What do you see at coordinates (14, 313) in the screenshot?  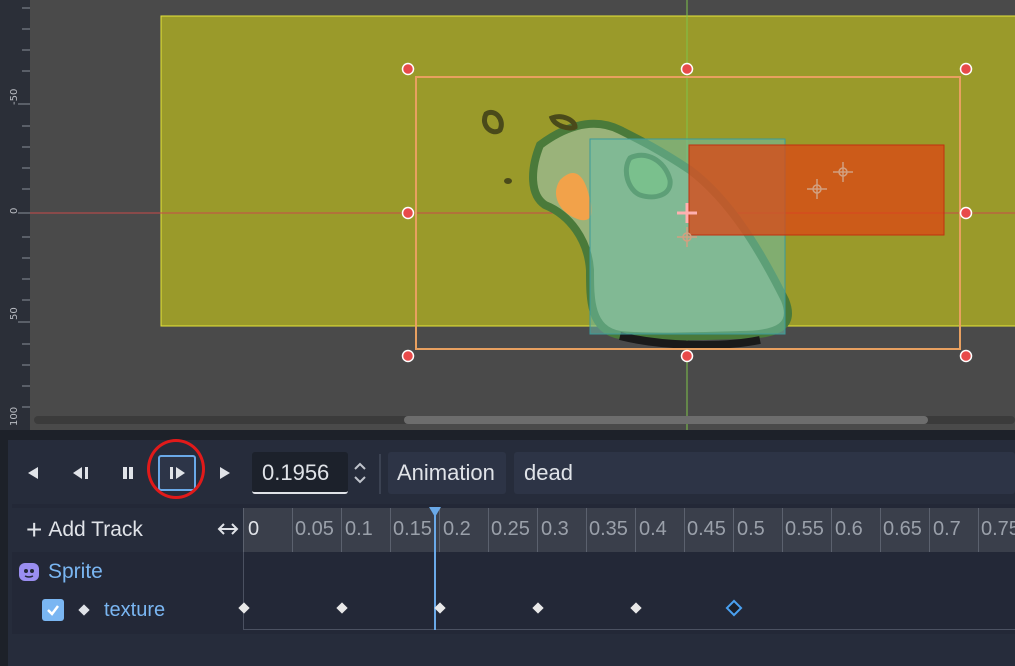 I see `ruler-label: 50` at bounding box center [14, 313].